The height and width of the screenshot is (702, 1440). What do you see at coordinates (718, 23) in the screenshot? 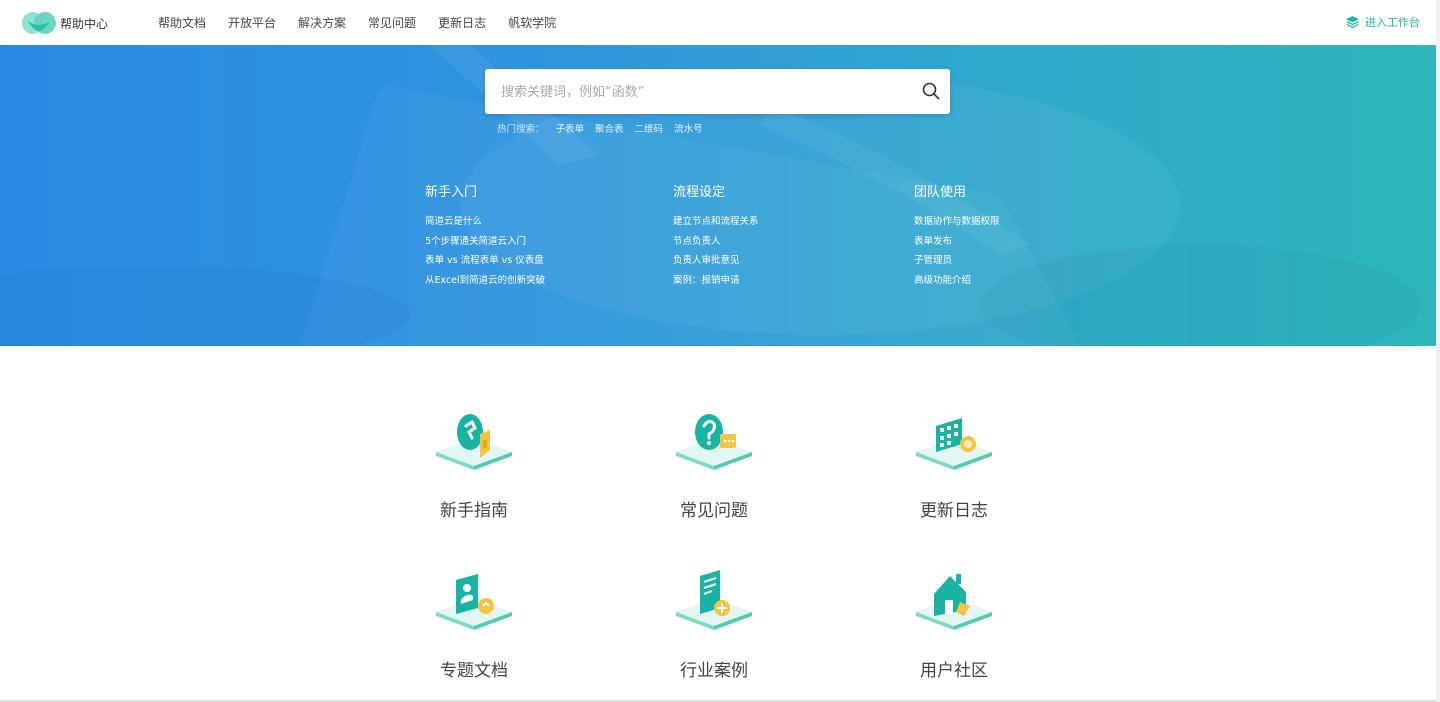
I see `top-header: 帮助中心 帮助文档 开放平台 解决方案 常见问题 更新日志 帆软学院 进入工作台` at bounding box center [718, 23].